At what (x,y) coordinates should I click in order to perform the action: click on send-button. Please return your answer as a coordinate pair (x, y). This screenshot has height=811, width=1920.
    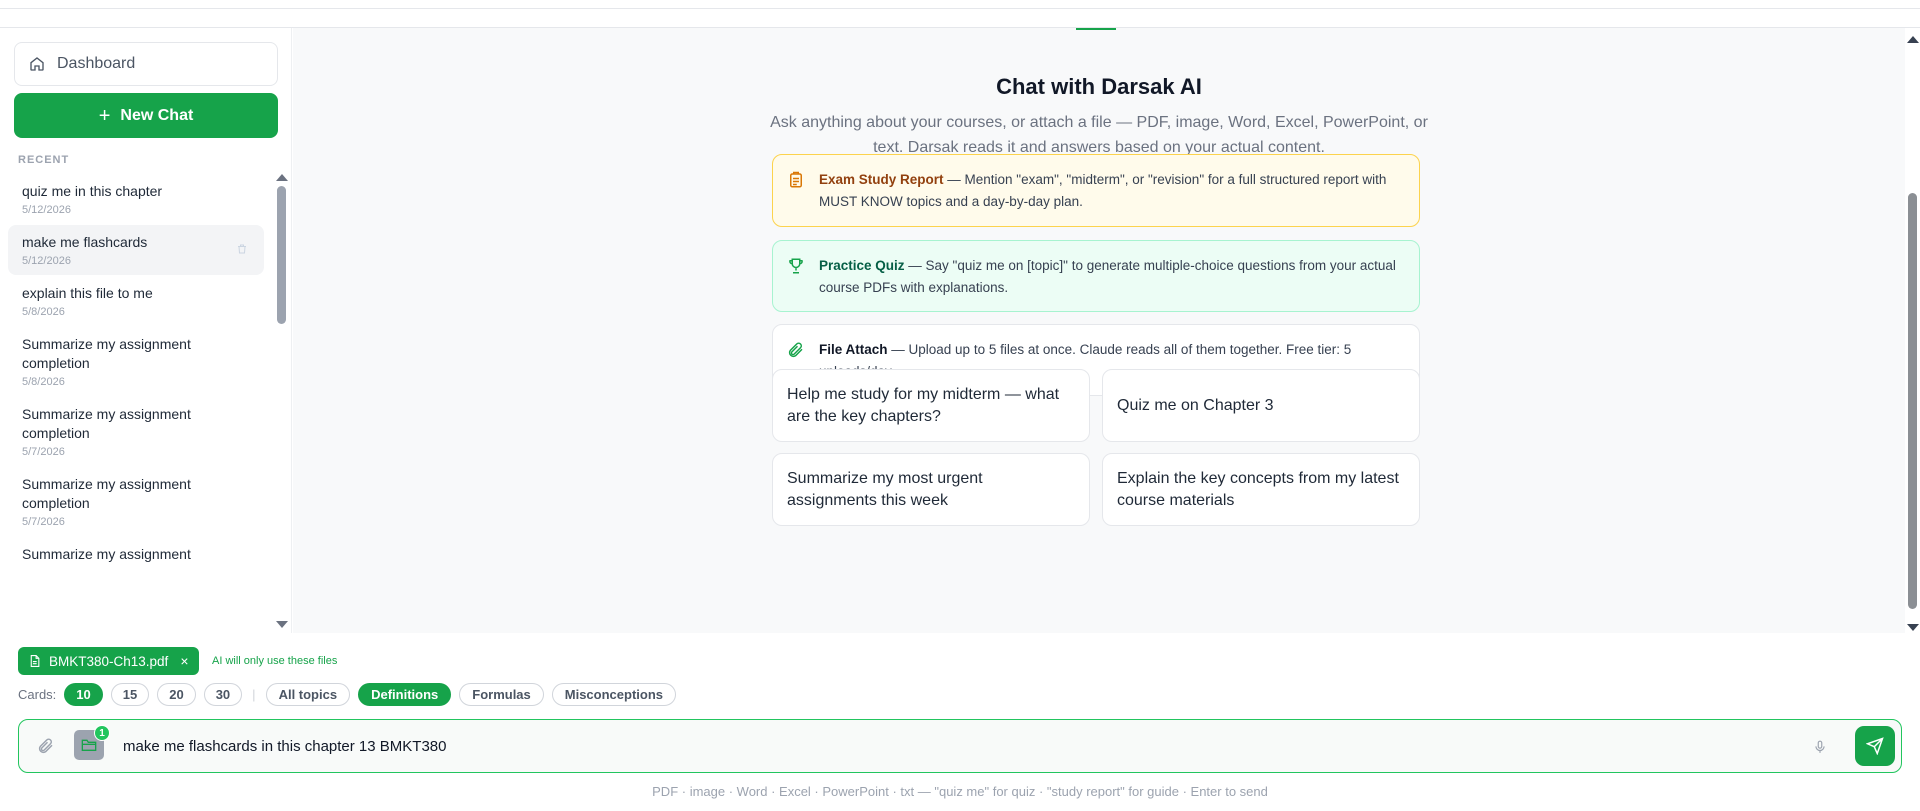
    Looking at the image, I should click on (1875, 746).